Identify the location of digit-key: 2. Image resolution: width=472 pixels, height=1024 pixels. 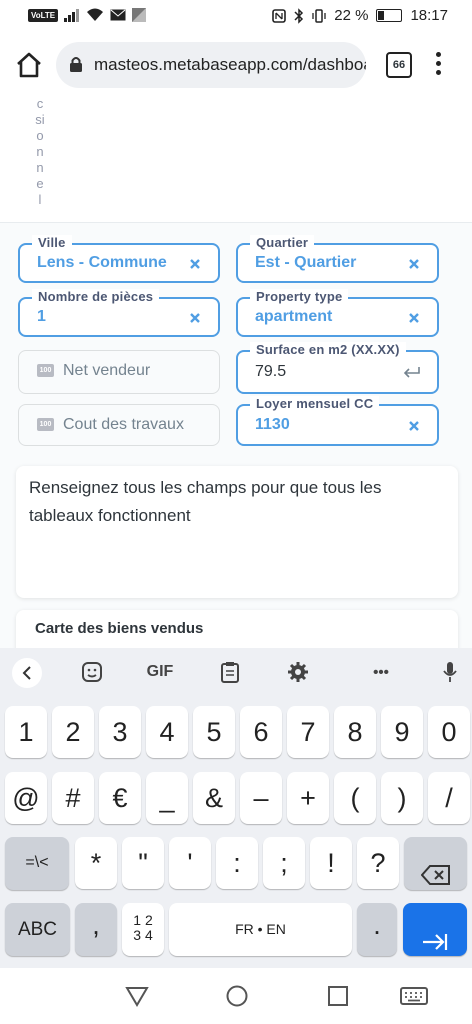
(73, 732).